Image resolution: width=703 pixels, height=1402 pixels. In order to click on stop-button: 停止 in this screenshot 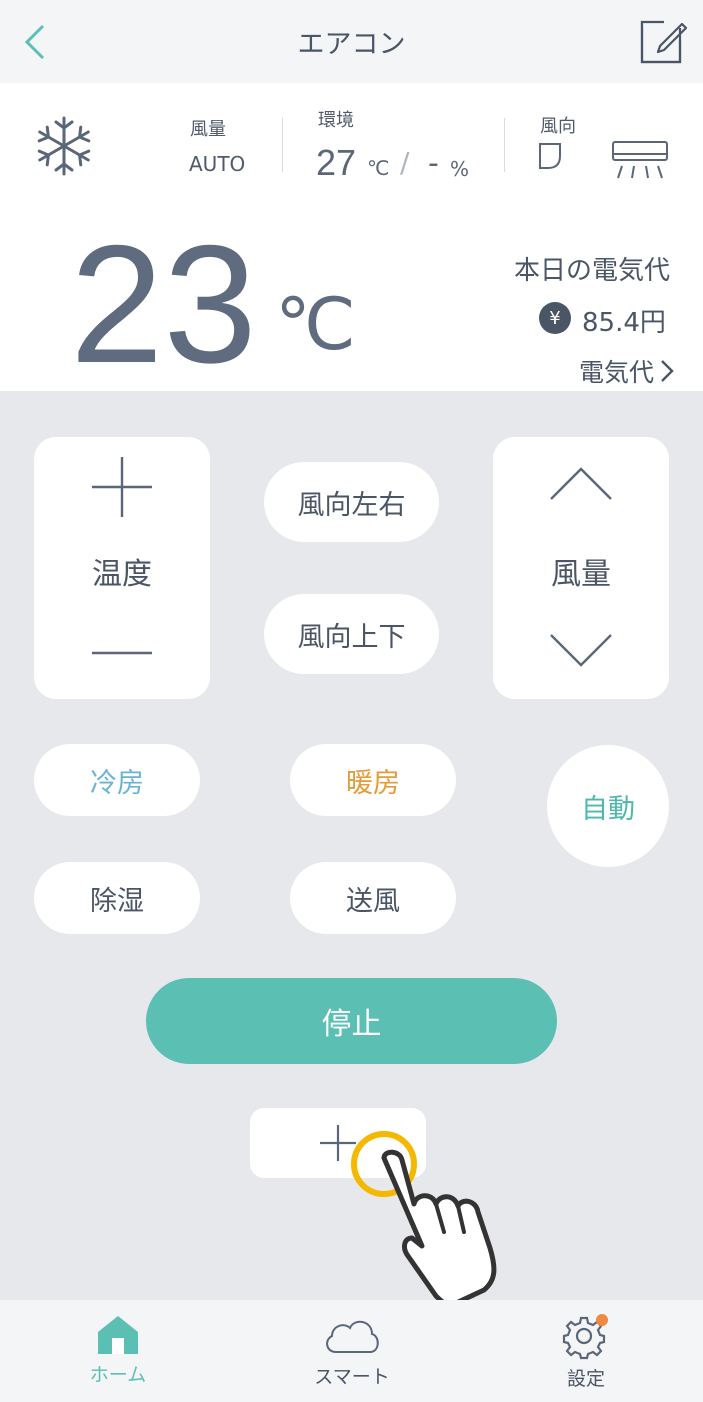, I will do `click(351, 1021)`.